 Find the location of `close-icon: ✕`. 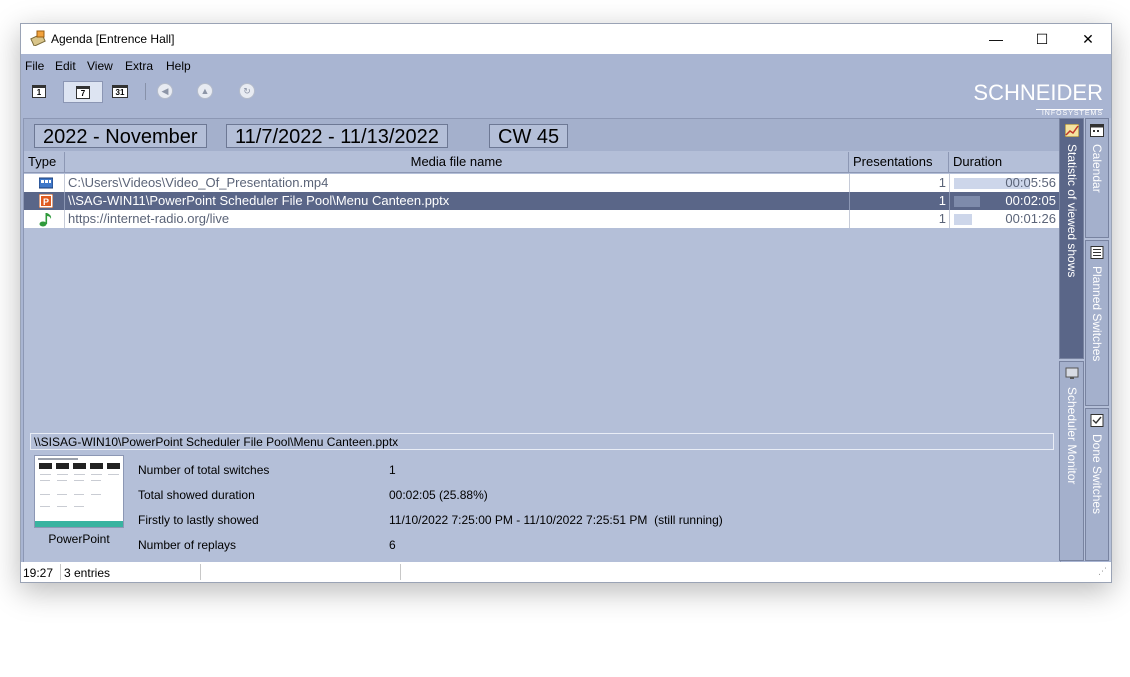

close-icon: ✕ is located at coordinates (1088, 38).